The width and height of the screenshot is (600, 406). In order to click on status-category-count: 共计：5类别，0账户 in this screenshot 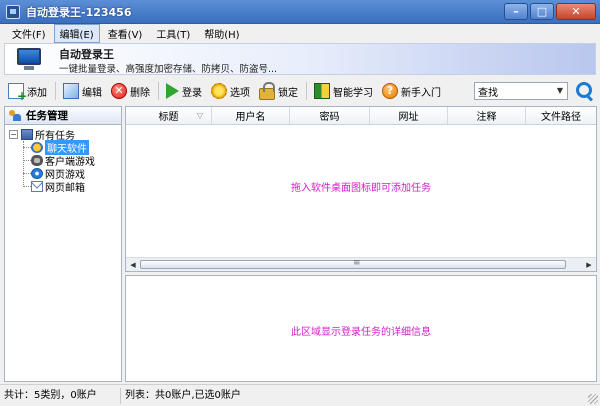, I will do `click(60, 395)`.